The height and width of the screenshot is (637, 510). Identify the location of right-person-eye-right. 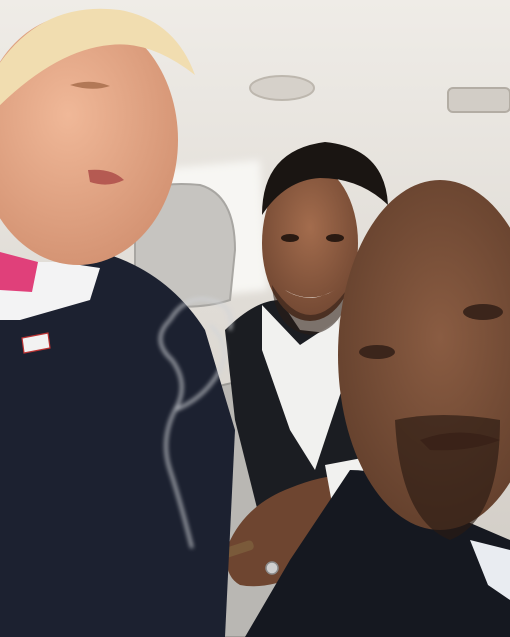
(483, 312).